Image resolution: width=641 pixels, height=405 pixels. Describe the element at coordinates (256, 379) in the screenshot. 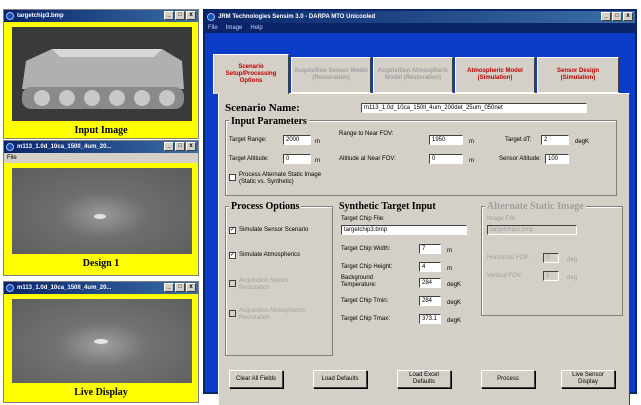

I see `clear-all-fields-button: Clear All Fields` at that location.